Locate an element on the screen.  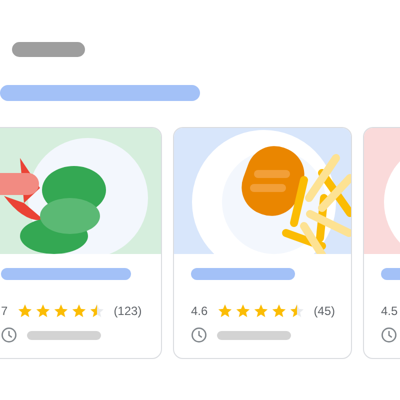
rating-value: 4.5 is located at coordinates (389, 311).